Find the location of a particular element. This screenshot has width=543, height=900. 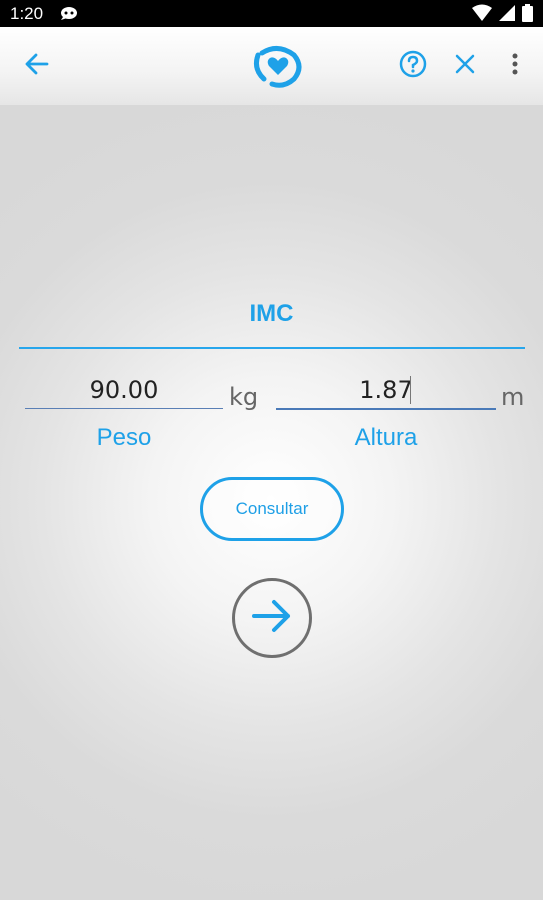

help-icon is located at coordinates (413, 66).